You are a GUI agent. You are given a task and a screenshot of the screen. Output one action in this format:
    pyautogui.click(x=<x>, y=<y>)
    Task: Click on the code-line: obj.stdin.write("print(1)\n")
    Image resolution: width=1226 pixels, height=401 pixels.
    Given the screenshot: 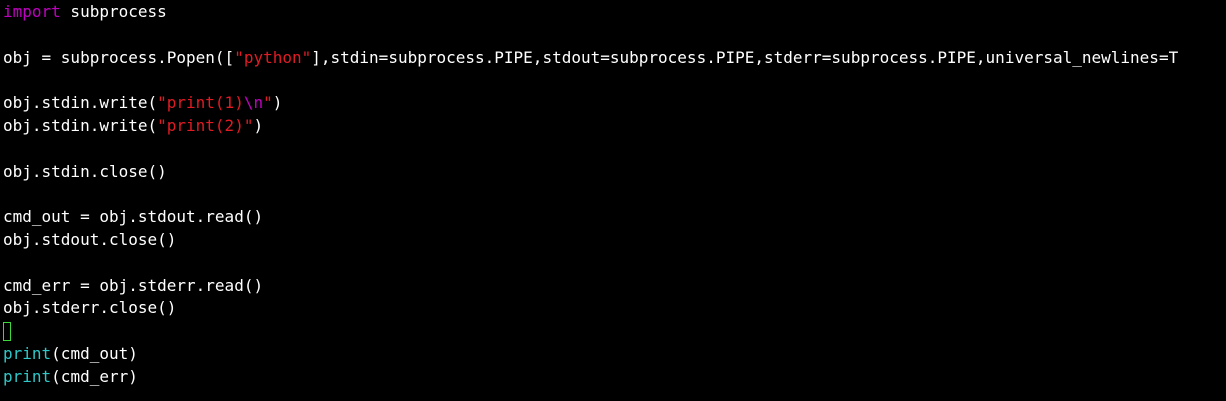 What is the action you would take?
    pyautogui.click(x=614, y=103)
    